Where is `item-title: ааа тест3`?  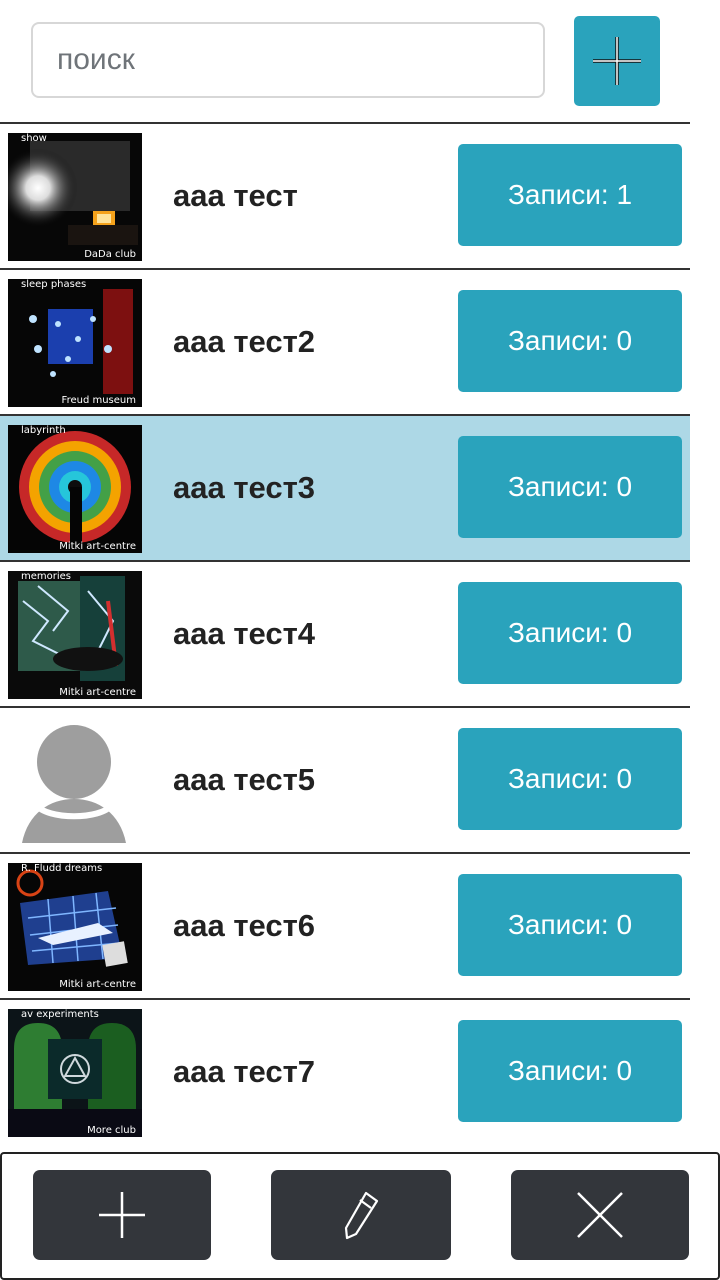 item-title: ааа тест3 is located at coordinates (244, 487).